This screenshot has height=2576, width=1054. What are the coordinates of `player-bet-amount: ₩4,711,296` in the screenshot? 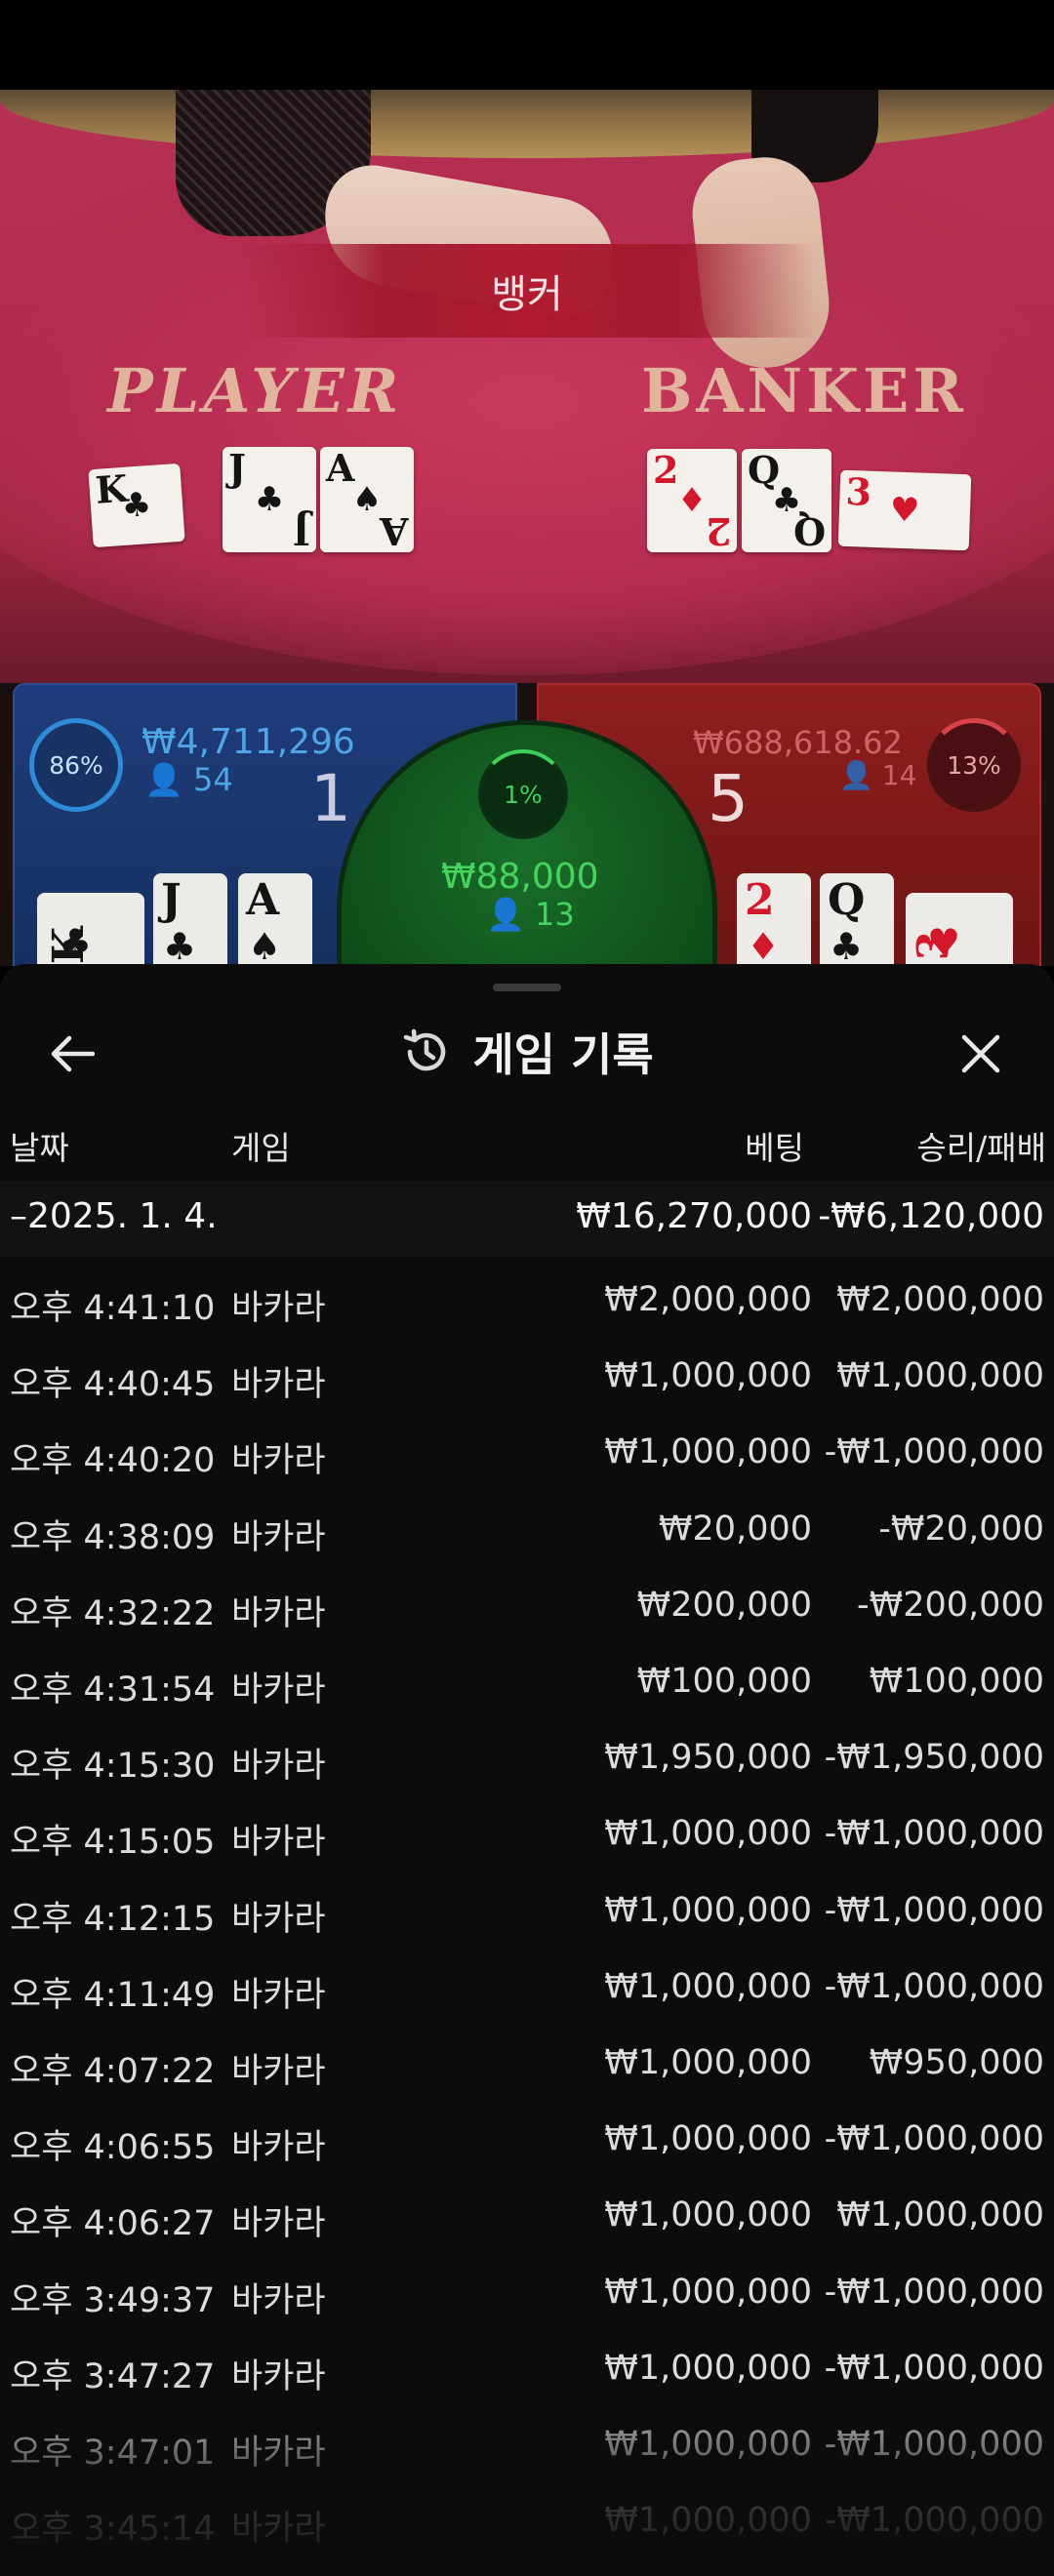 It's located at (248, 742).